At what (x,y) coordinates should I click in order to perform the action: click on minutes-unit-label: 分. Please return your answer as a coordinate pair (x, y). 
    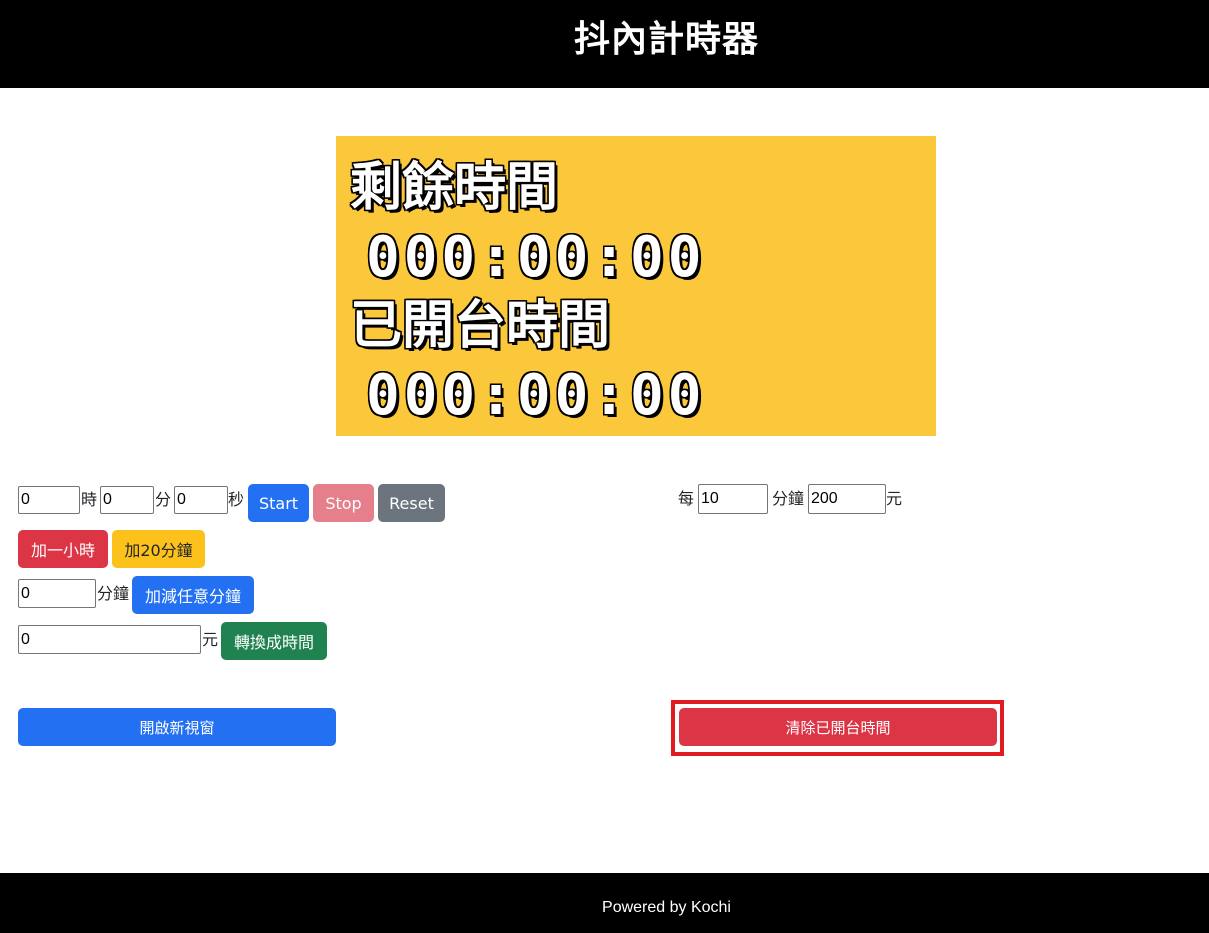
    Looking at the image, I should click on (163, 499).